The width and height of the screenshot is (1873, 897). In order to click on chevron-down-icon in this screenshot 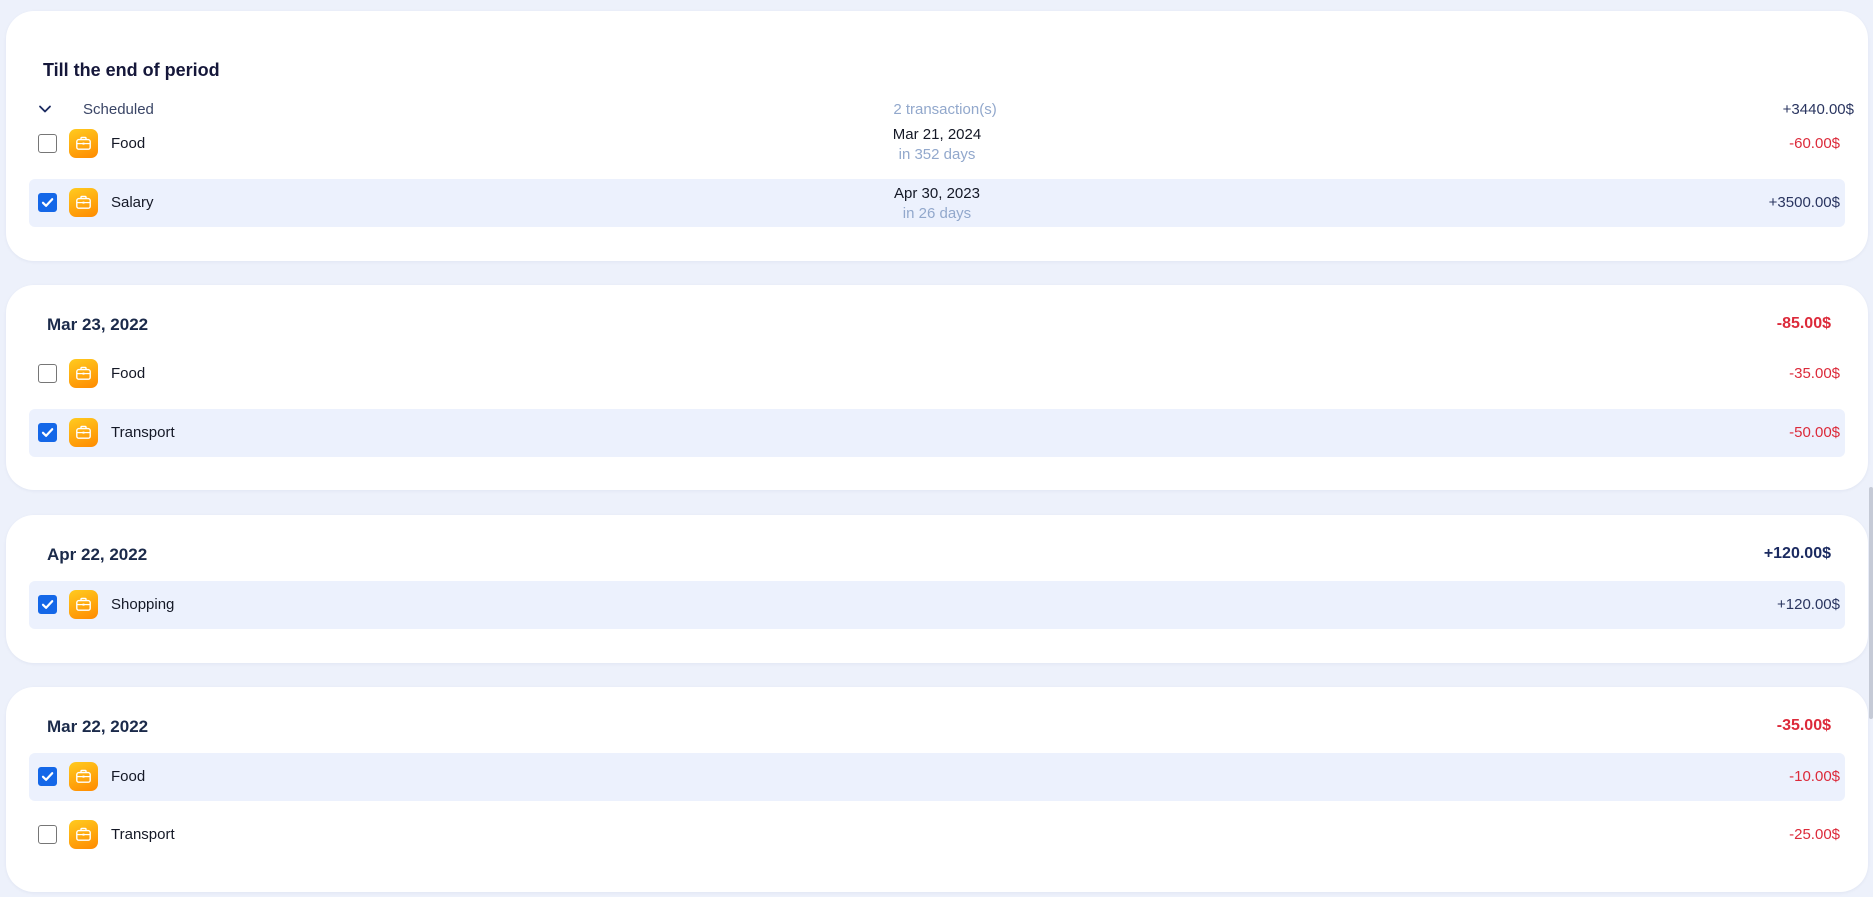, I will do `click(45, 109)`.